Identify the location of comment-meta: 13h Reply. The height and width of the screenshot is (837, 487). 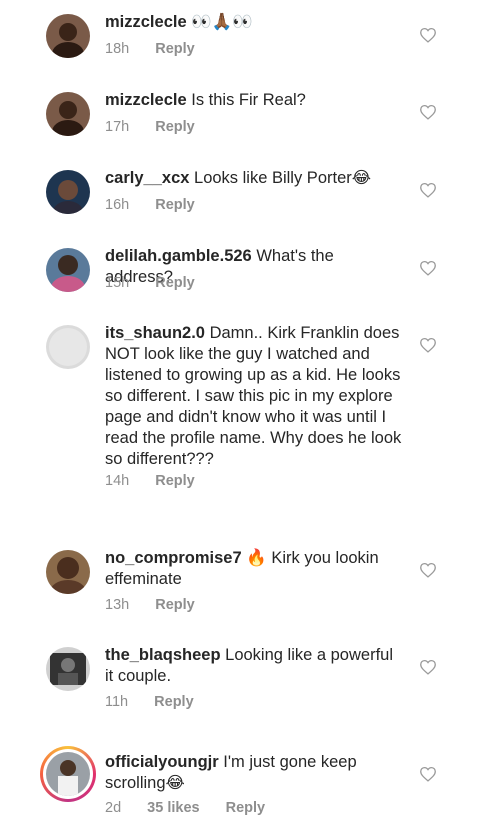
(161, 605).